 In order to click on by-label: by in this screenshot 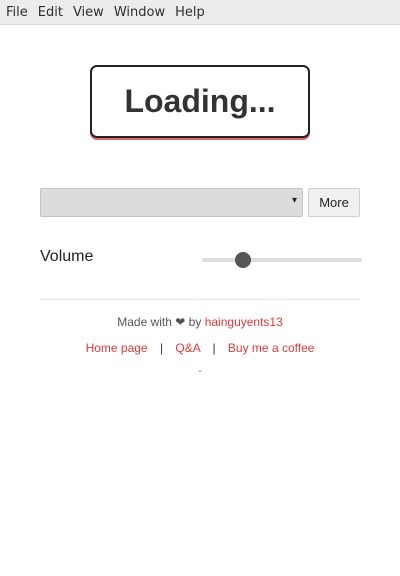, I will do `click(195, 322)`.